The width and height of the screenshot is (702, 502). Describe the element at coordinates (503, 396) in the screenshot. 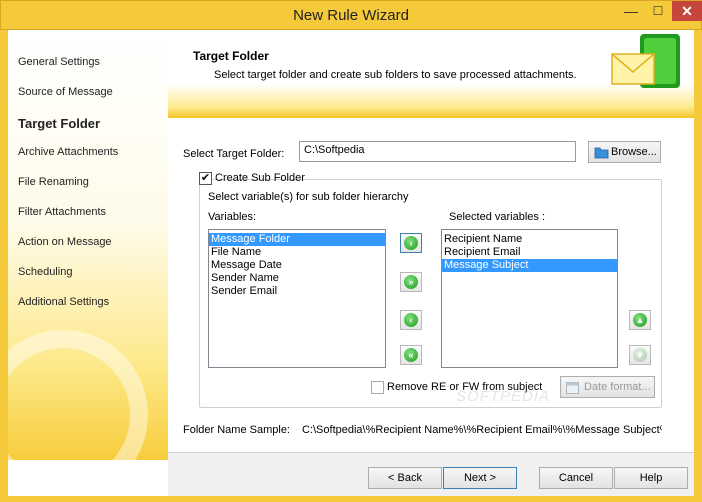

I see `softpedia-watermark: SOFTPEDIA` at that location.